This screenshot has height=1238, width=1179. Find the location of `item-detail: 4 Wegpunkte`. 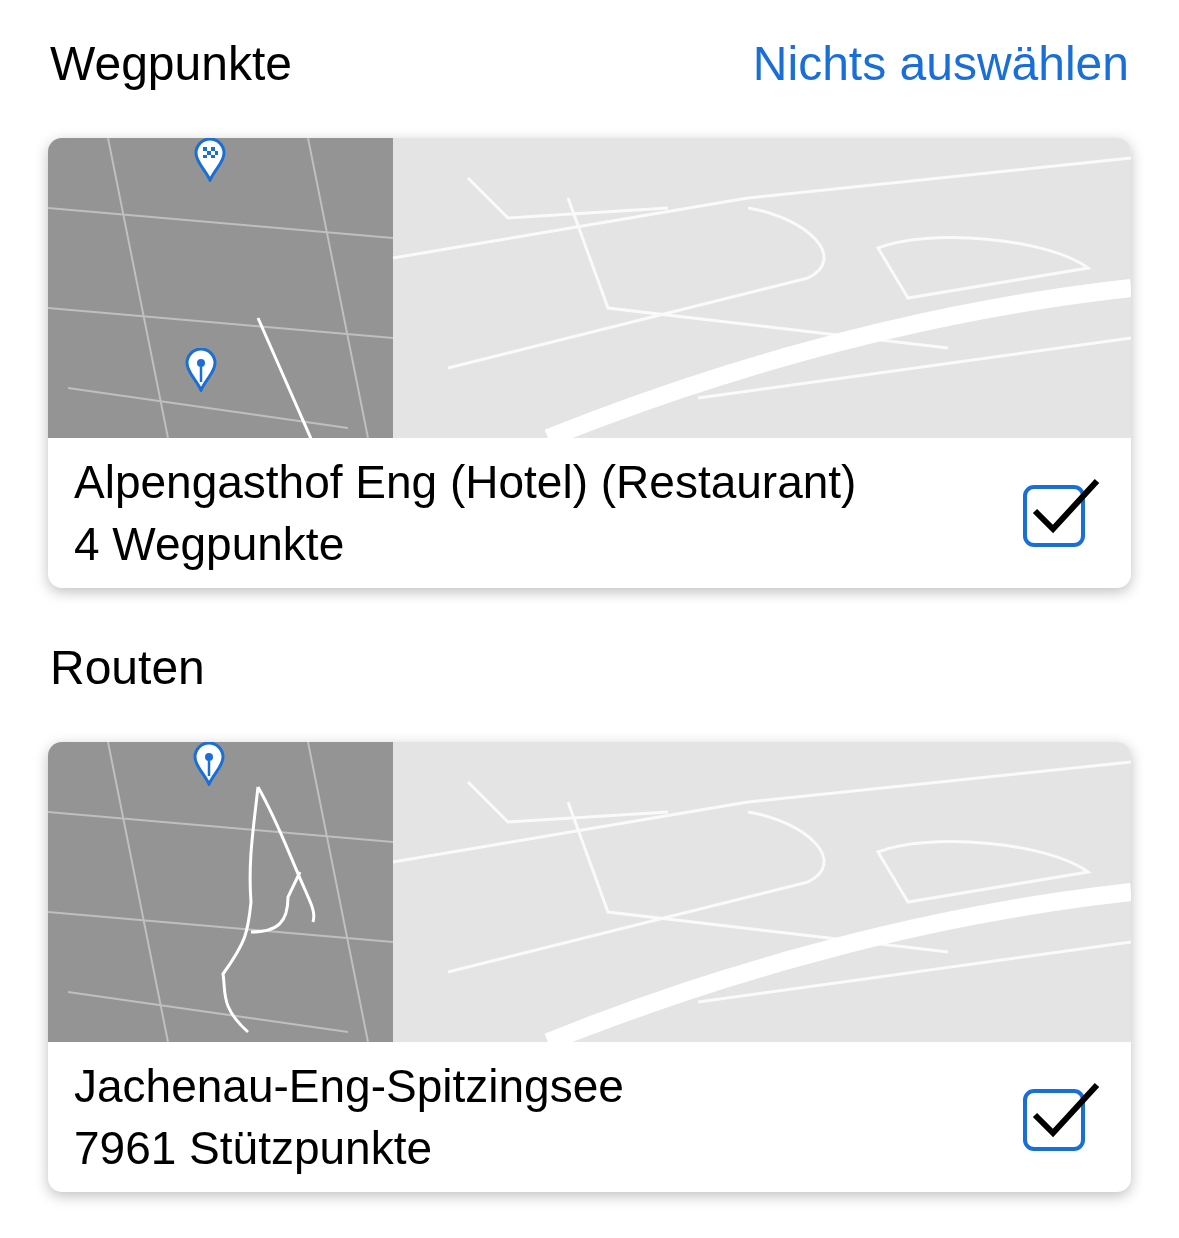

item-detail: 4 Wegpunkte is located at coordinates (210, 544).